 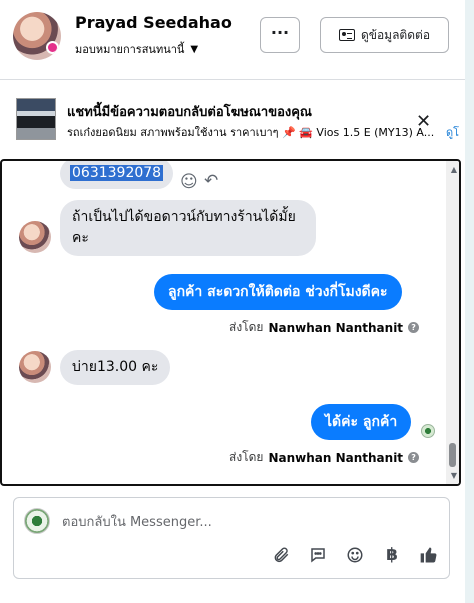 I want to click on customer-name: Prayad Seedahao, so click(x=153, y=22).